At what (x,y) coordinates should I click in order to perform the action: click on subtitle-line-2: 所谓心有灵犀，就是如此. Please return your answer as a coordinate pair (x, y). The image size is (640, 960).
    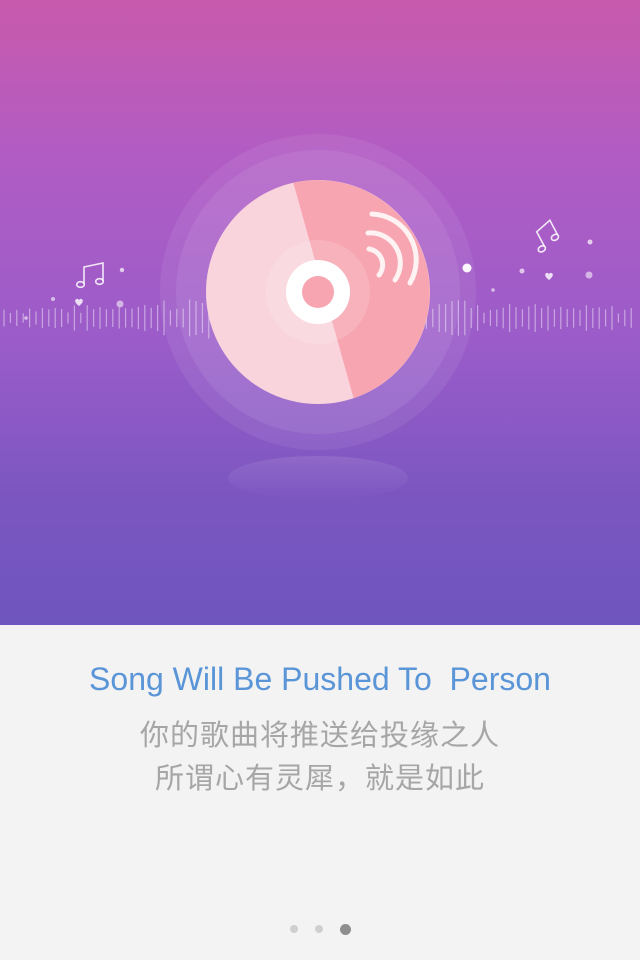
    Looking at the image, I should click on (319, 778).